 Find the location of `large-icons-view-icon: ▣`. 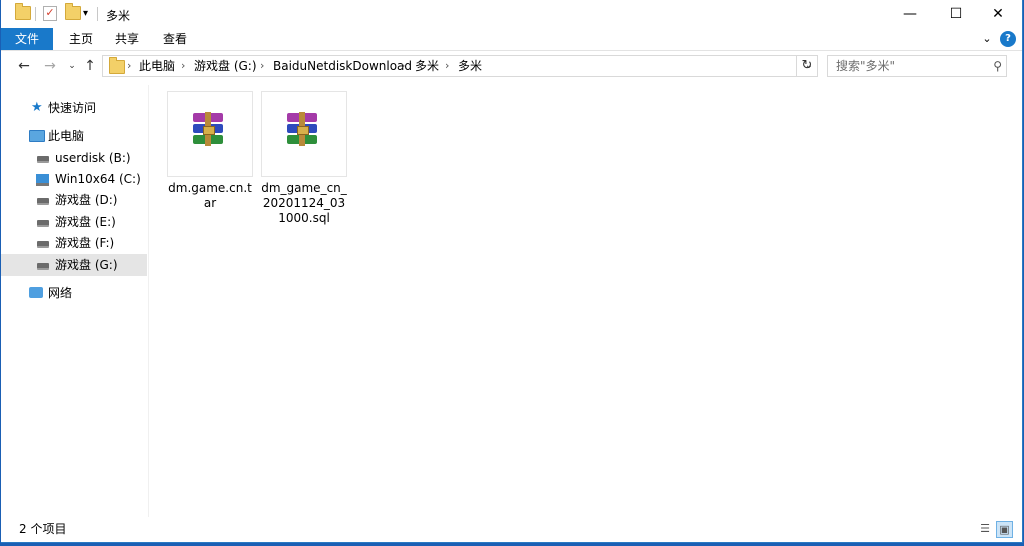

large-icons-view-icon: ▣ is located at coordinates (1004, 529).